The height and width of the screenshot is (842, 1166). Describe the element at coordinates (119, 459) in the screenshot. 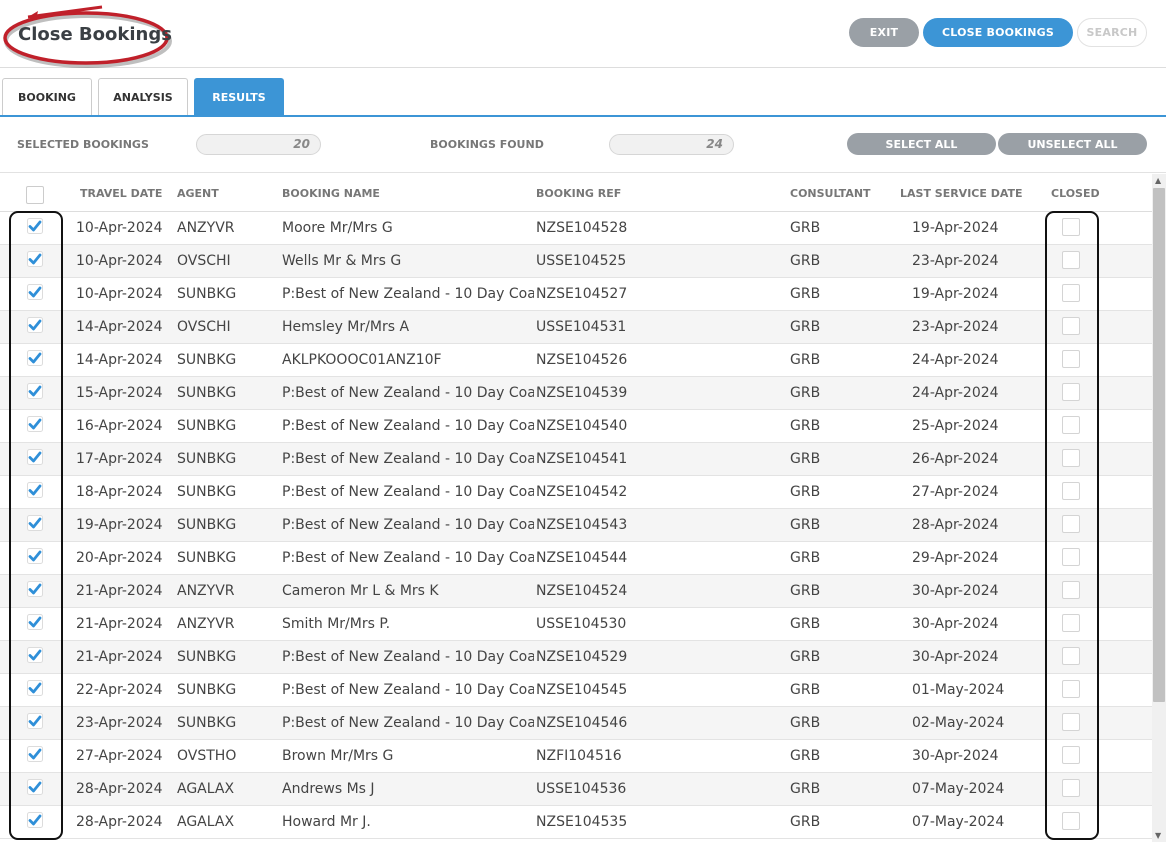

I see `travel-date-cell: 17-Apr-2024` at that location.